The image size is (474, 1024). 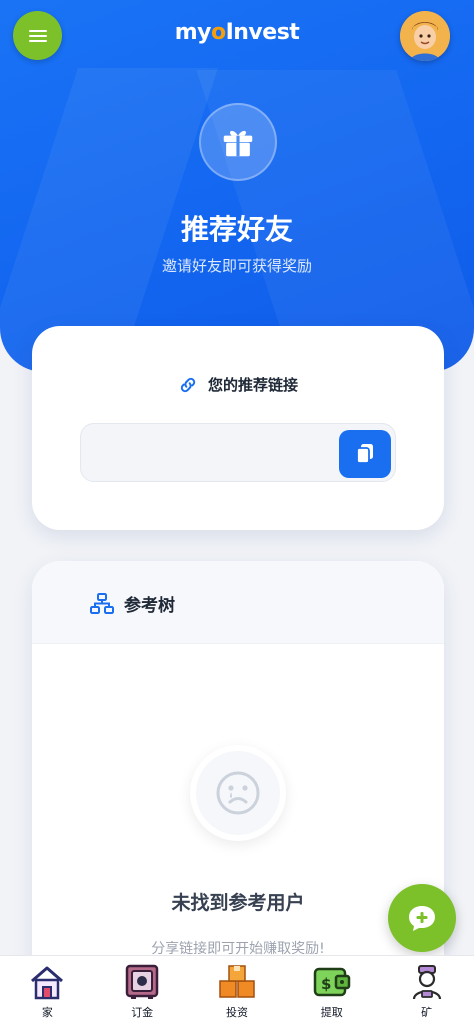 I want to click on nav-label-mine: 矿, so click(x=427, y=1012).